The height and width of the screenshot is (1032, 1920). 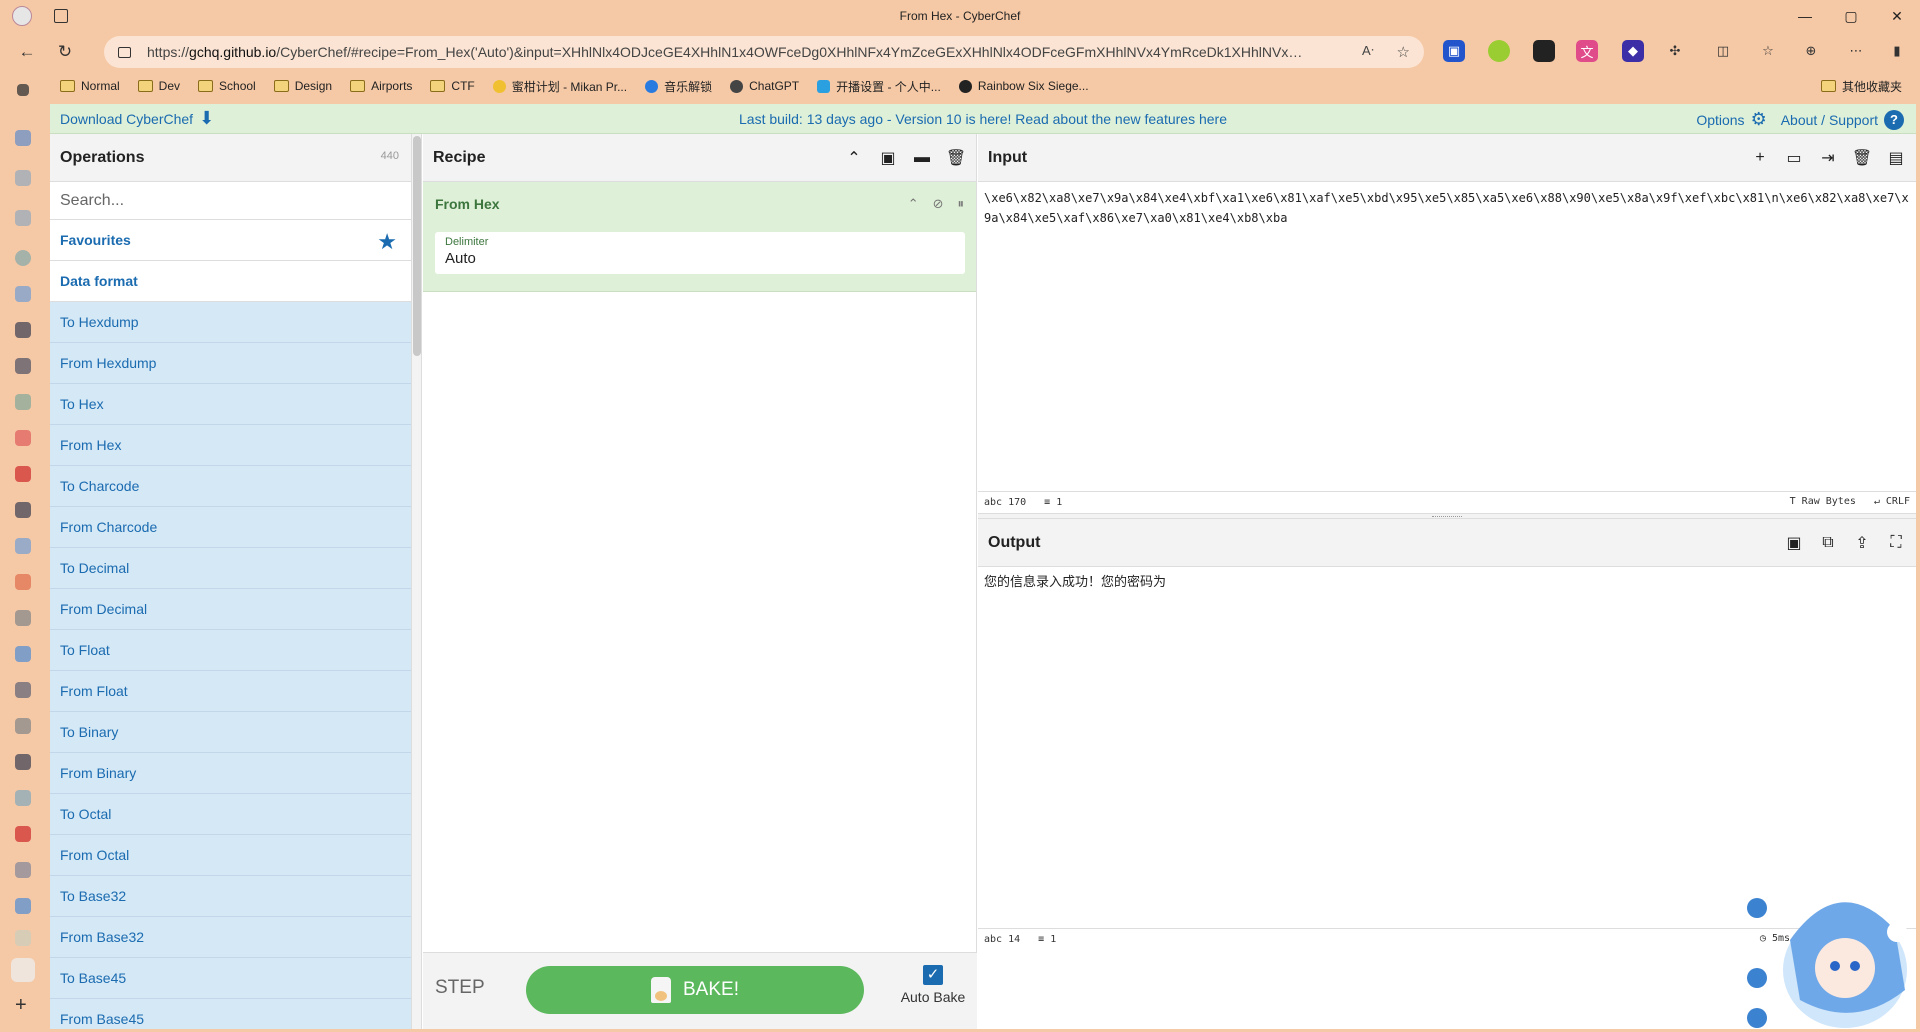 I want to click on minimize-button: —, so click(x=1805, y=16).